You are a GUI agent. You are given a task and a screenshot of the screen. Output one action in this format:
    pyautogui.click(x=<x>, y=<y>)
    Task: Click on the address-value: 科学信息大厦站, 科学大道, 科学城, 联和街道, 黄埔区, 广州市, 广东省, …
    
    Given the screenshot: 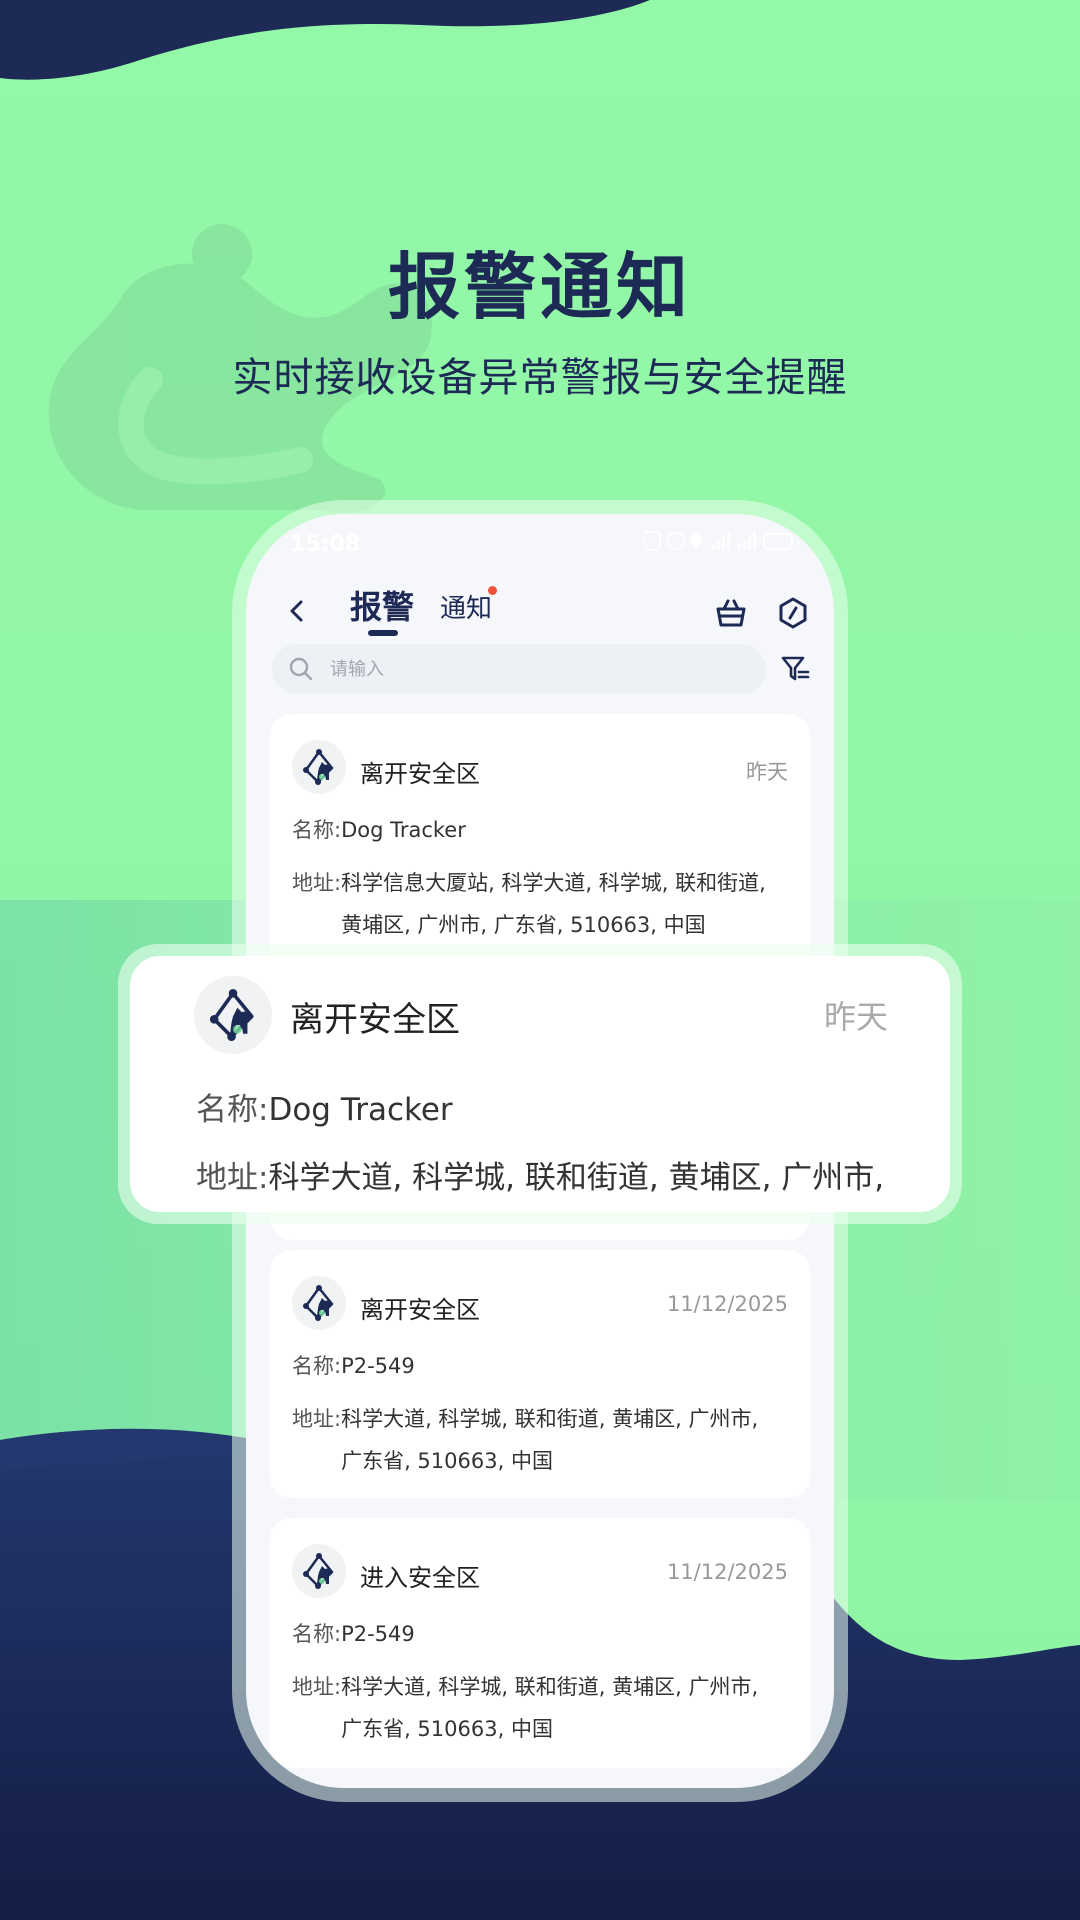 What is the action you would take?
    pyautogui.click(x=566, y=904)
    